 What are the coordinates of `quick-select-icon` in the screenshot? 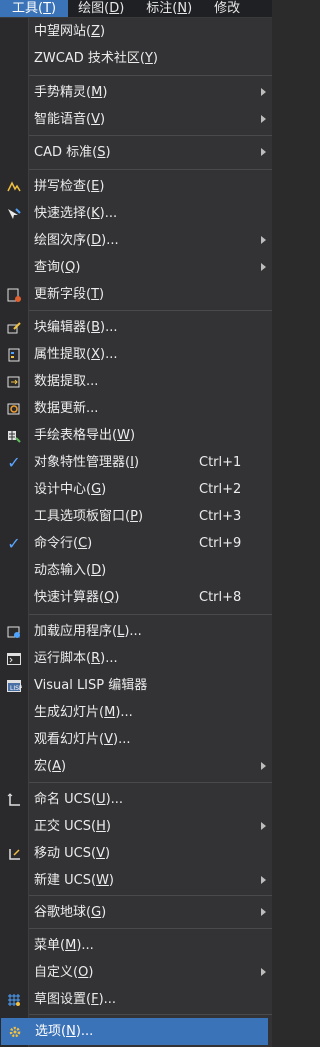 It's located at (14, 214).